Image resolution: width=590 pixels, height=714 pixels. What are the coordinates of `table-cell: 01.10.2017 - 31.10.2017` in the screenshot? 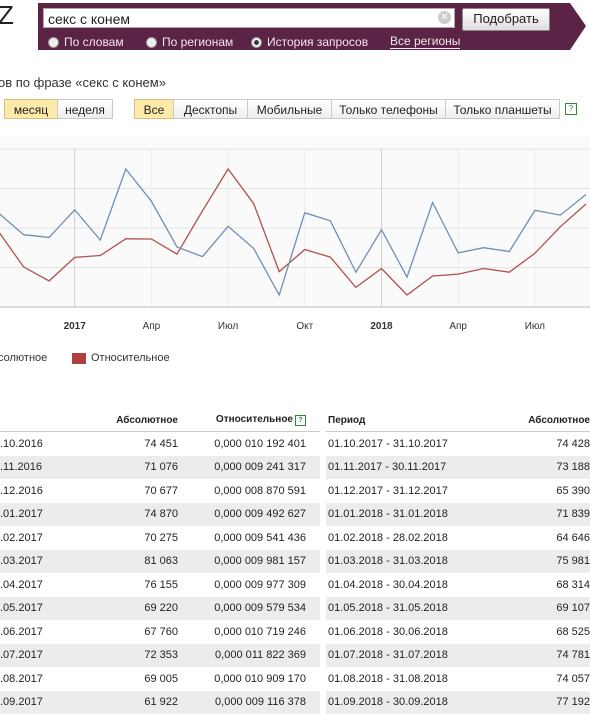 It's located at (402, 444).